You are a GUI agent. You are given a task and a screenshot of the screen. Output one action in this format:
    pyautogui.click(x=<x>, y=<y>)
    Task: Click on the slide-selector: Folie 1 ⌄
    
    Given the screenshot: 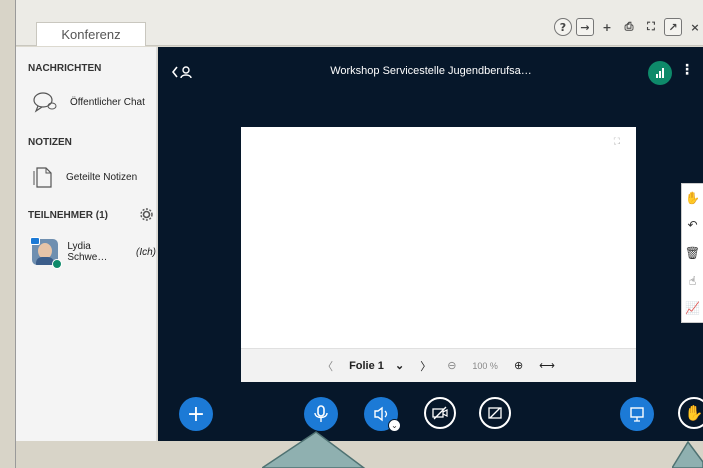 What is the action you would take?
    pyautogui.click(x=376, y=365)
    